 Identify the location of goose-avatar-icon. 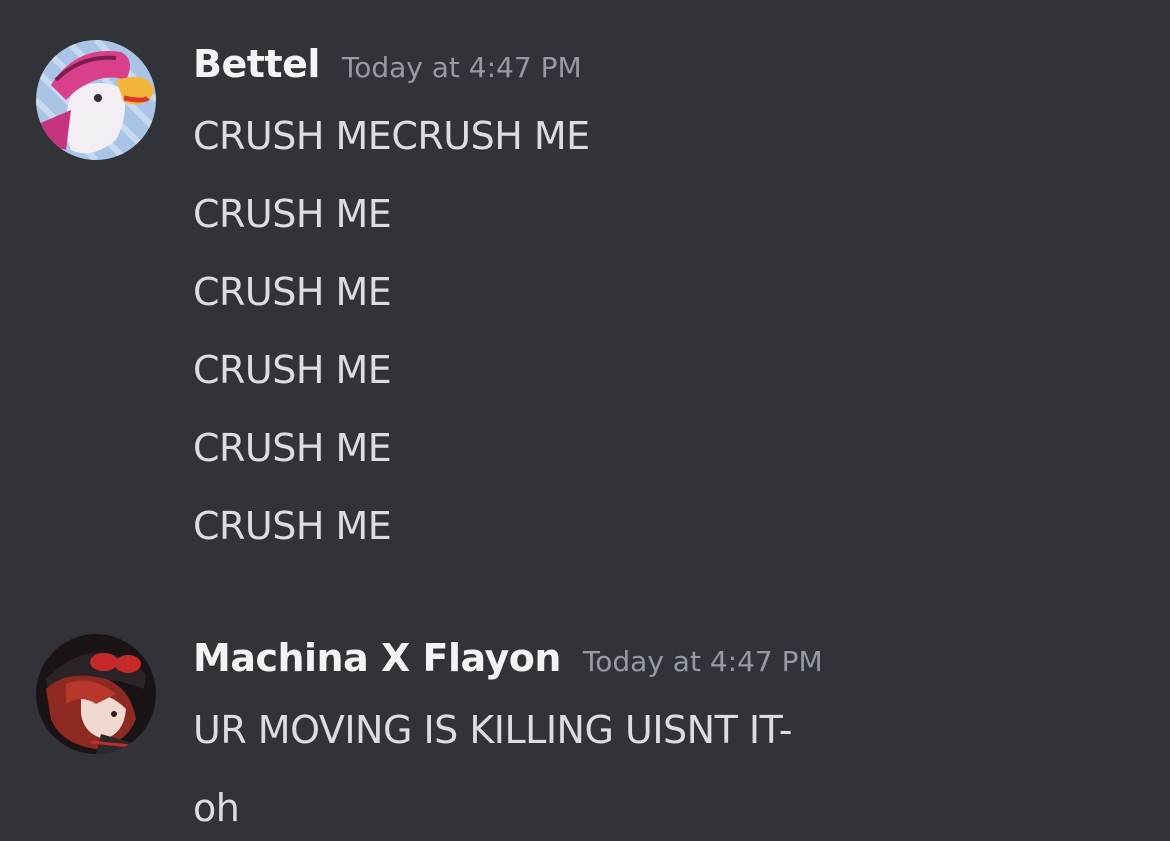
(96, 100).